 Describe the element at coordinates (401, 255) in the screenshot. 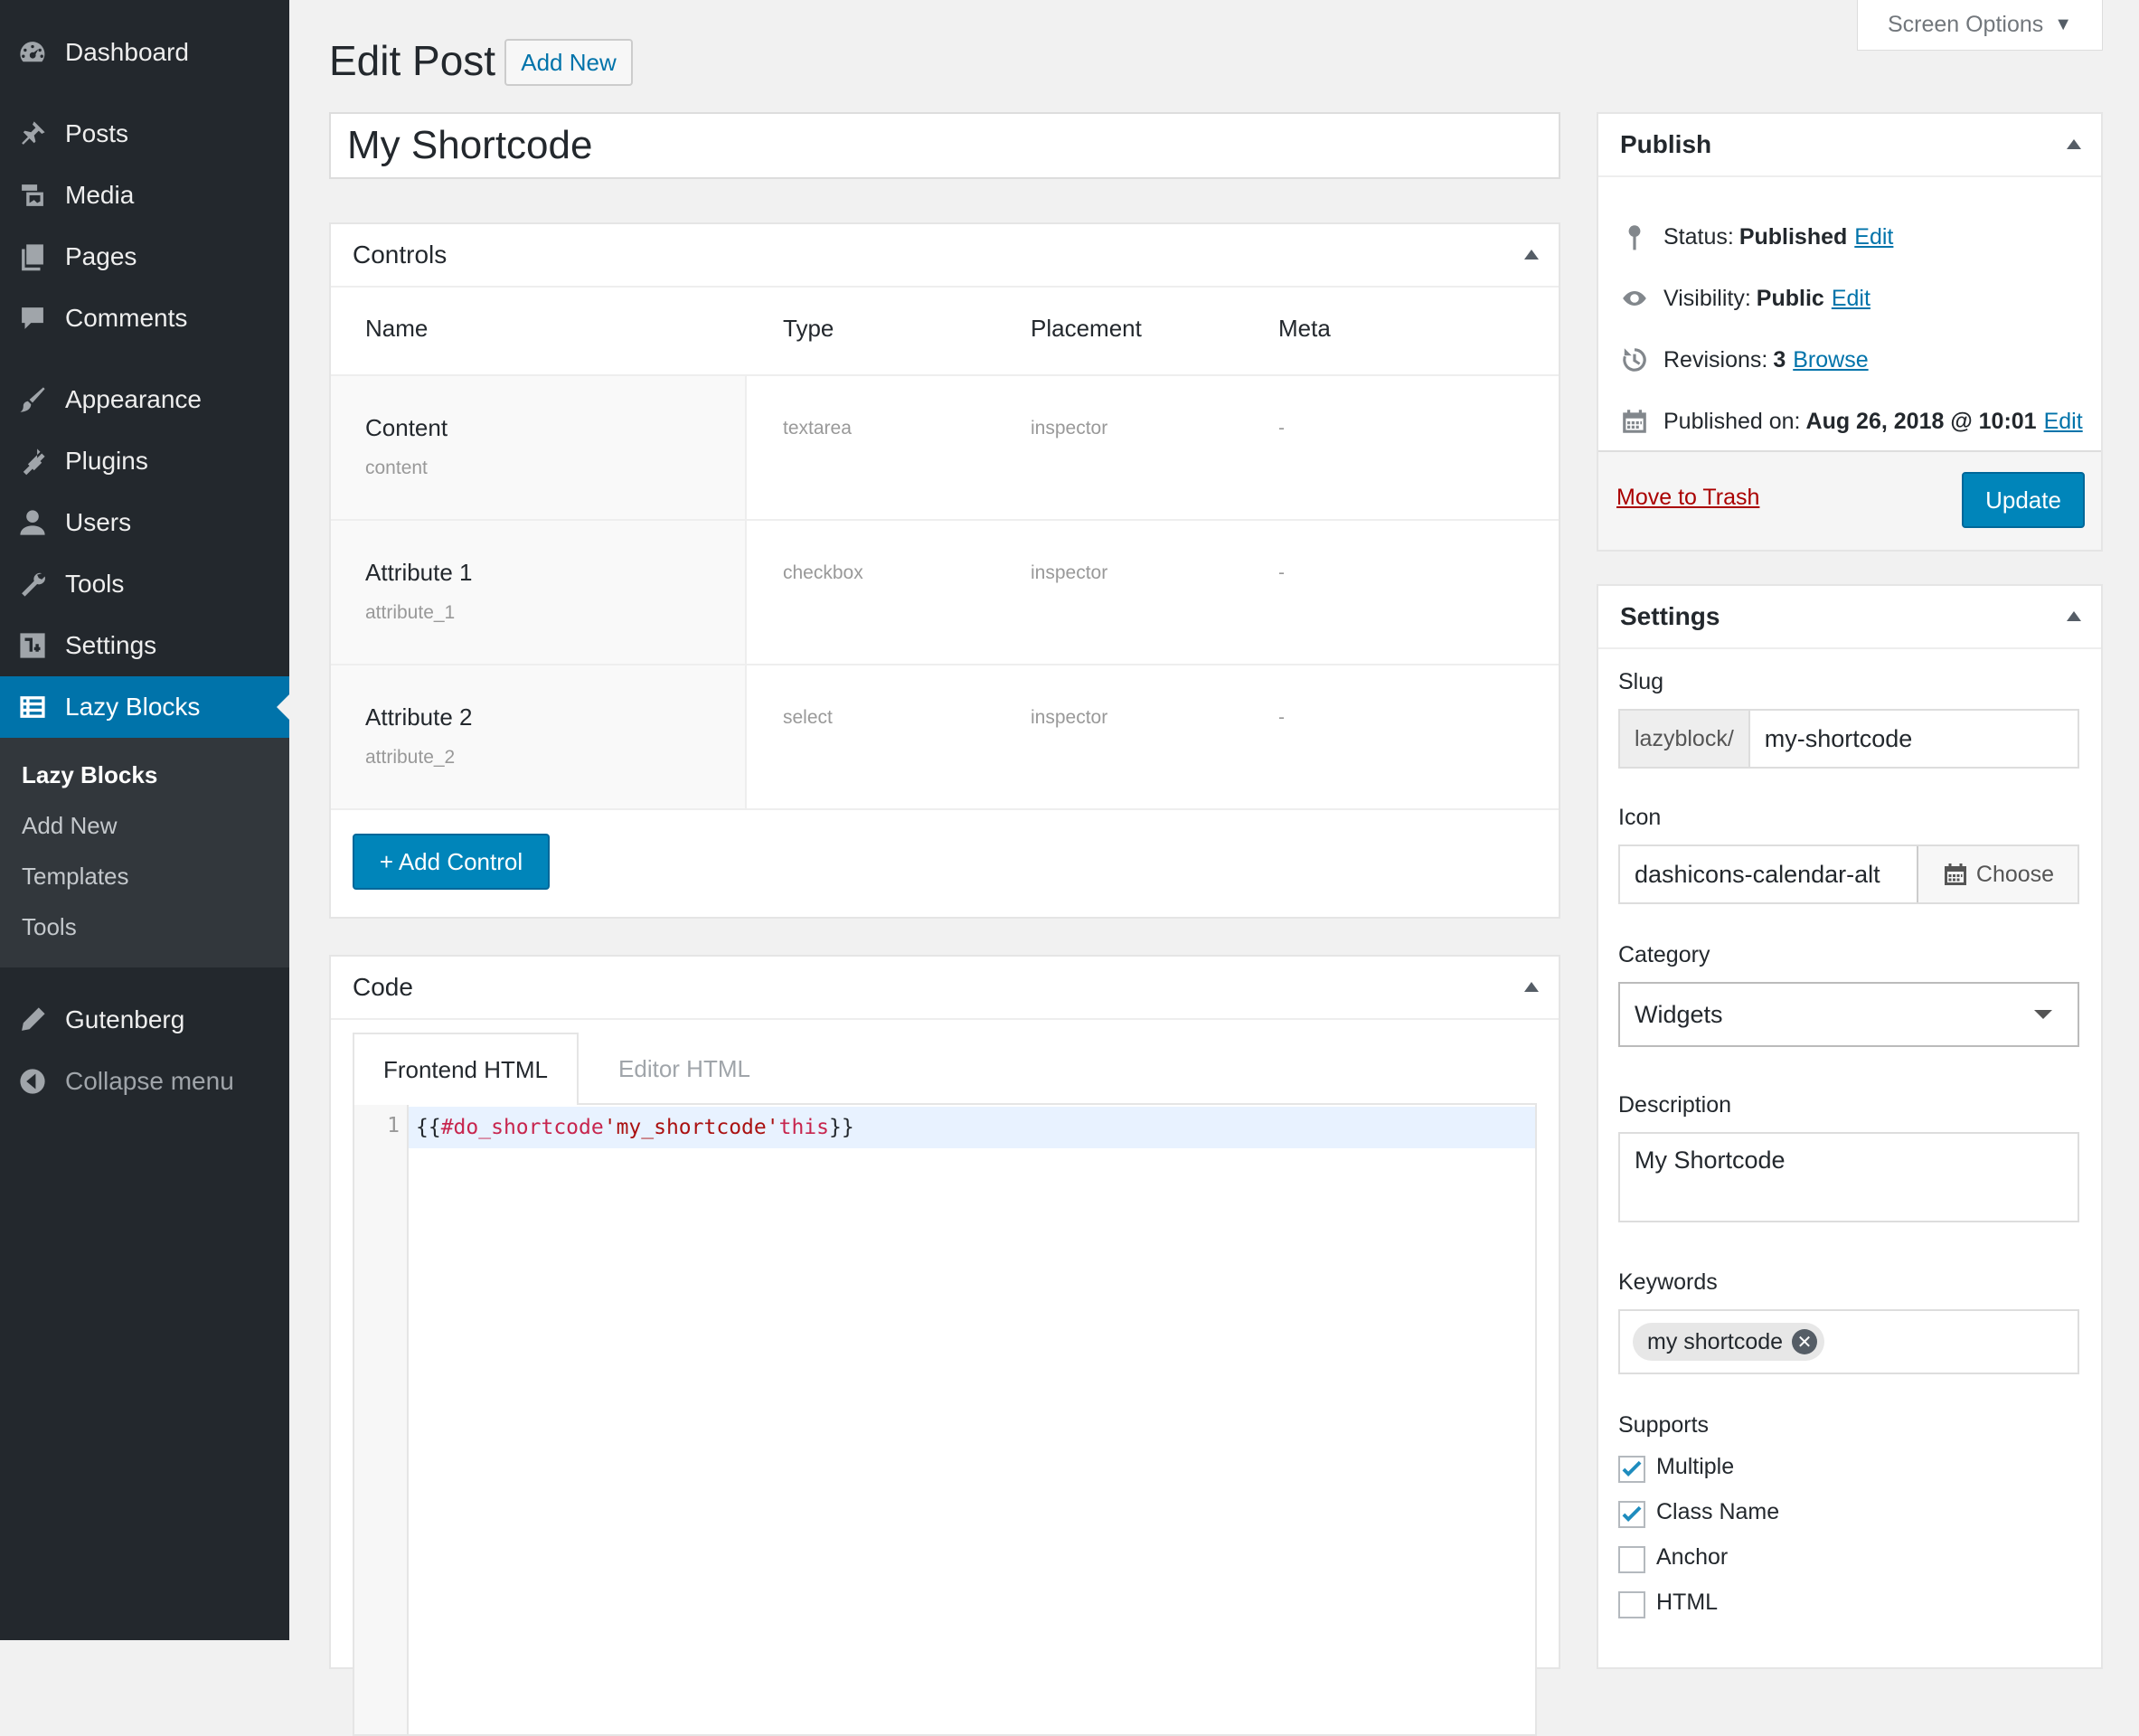

I see `controls-title: Controls` at that location.